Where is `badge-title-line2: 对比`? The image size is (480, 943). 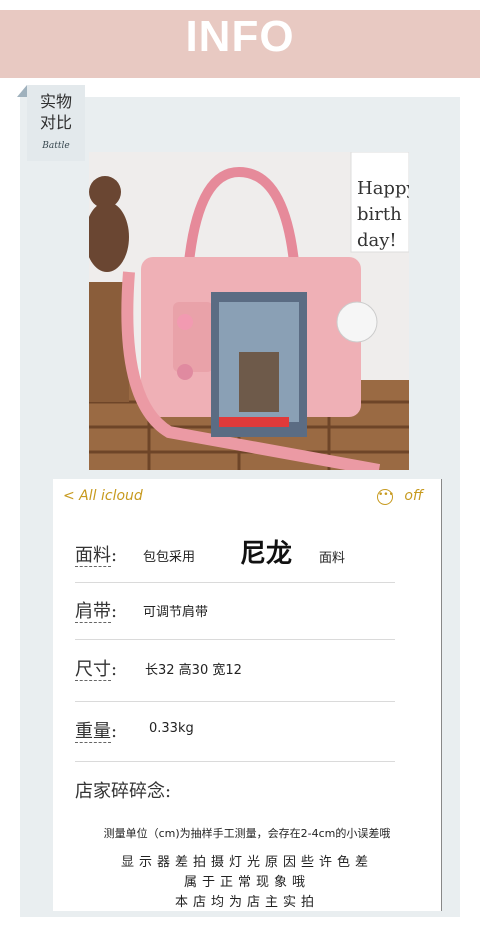
badge-title-line2: 对比 is located at coordinates (55, 122).